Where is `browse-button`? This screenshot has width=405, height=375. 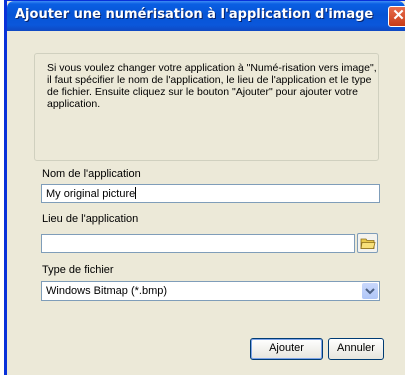
browse-button is located at coordinates (367, 243).